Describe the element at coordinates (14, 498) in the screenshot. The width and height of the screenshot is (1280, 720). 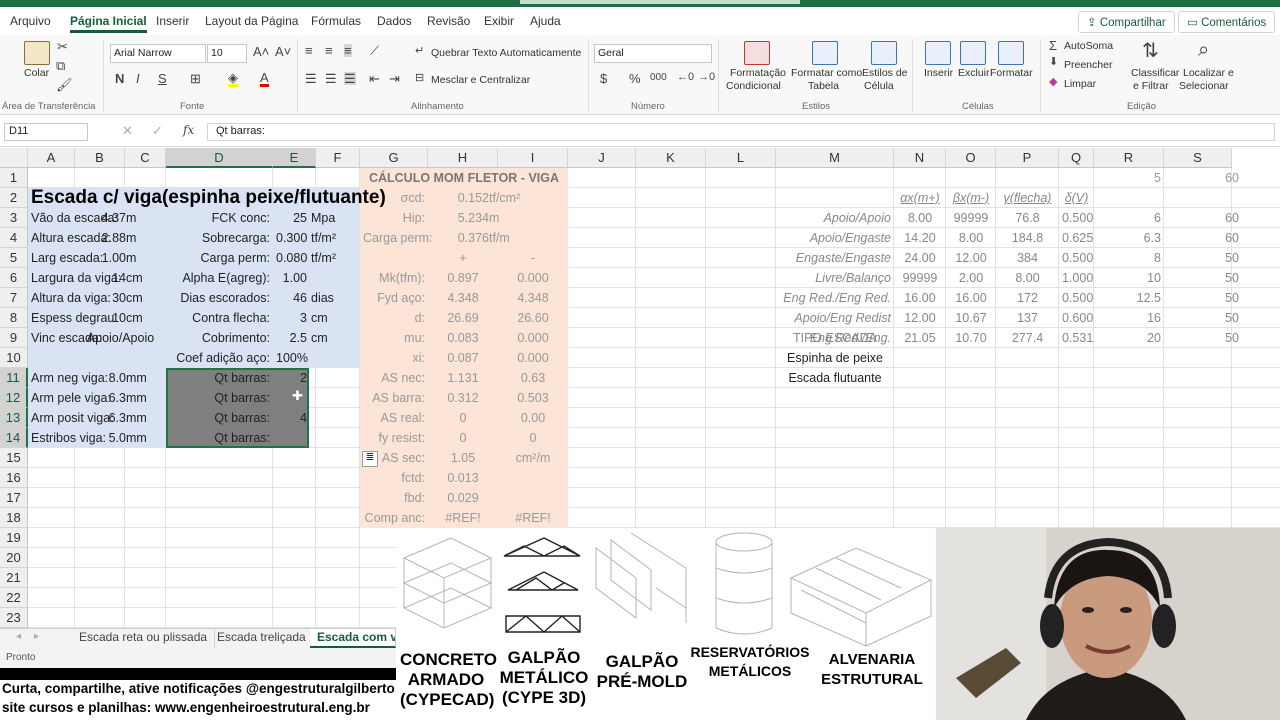
I see `row-header-17: 17` at that location.